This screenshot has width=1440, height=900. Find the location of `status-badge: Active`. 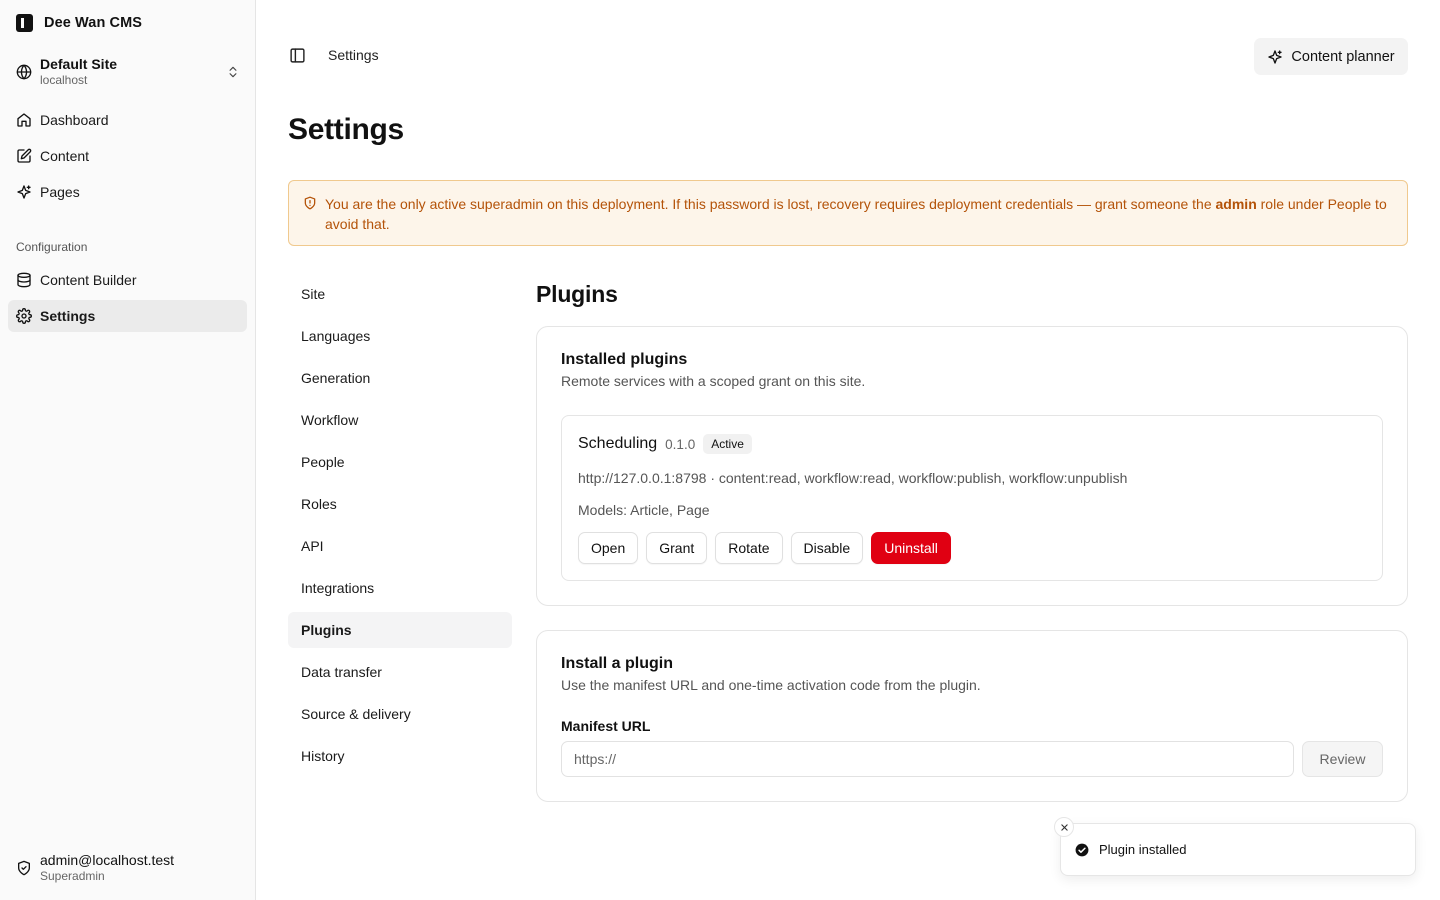

status-badge: Active is located at coordinates (727, 444).